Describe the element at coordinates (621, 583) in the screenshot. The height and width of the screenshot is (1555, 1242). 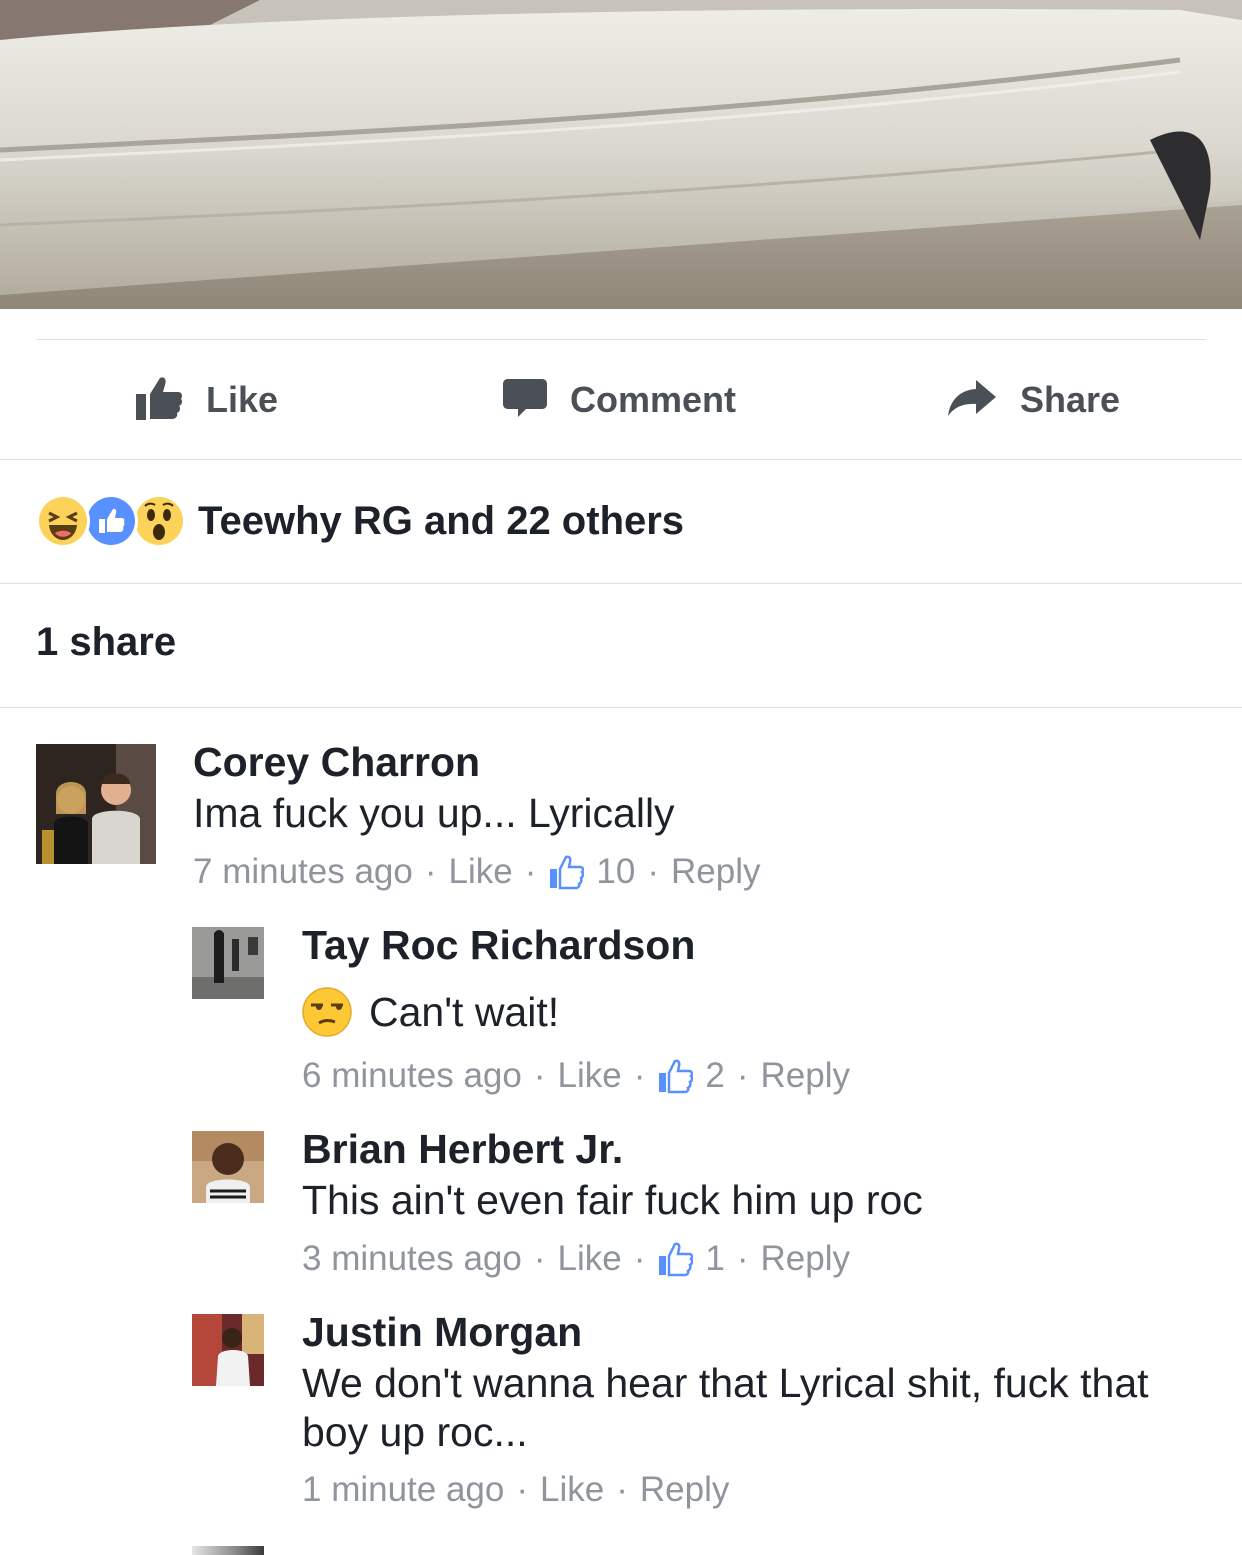
I see `shares-top-divider` at that location.